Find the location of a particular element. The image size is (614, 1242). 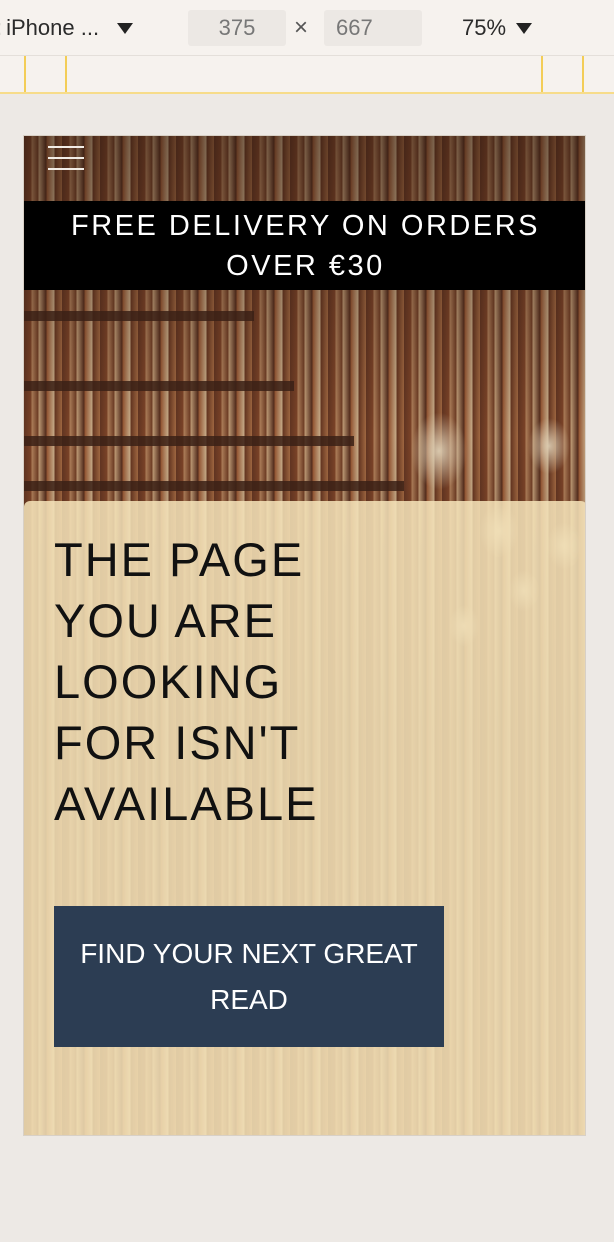

truncated-edge: : is located at coordinates (1, 28).